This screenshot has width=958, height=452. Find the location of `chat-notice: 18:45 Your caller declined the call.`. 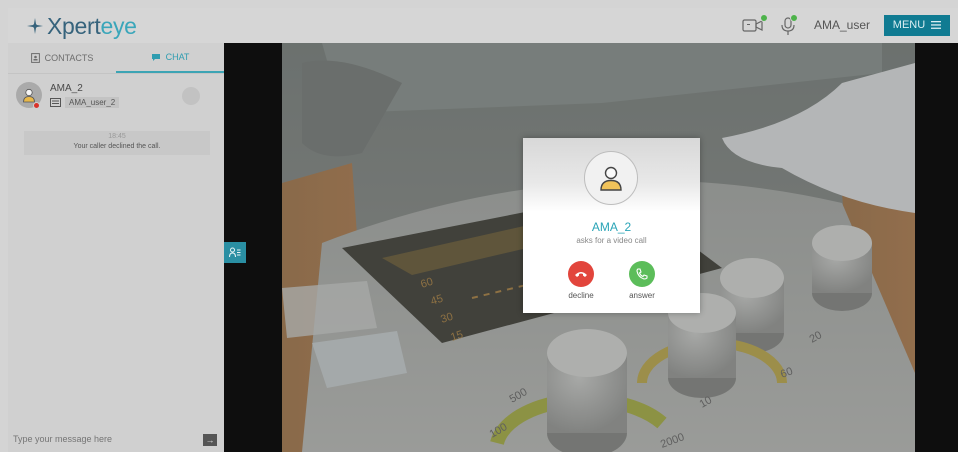

chat-notice: 18:45 Your caller declined the call. is located at coordinates (117, 143).